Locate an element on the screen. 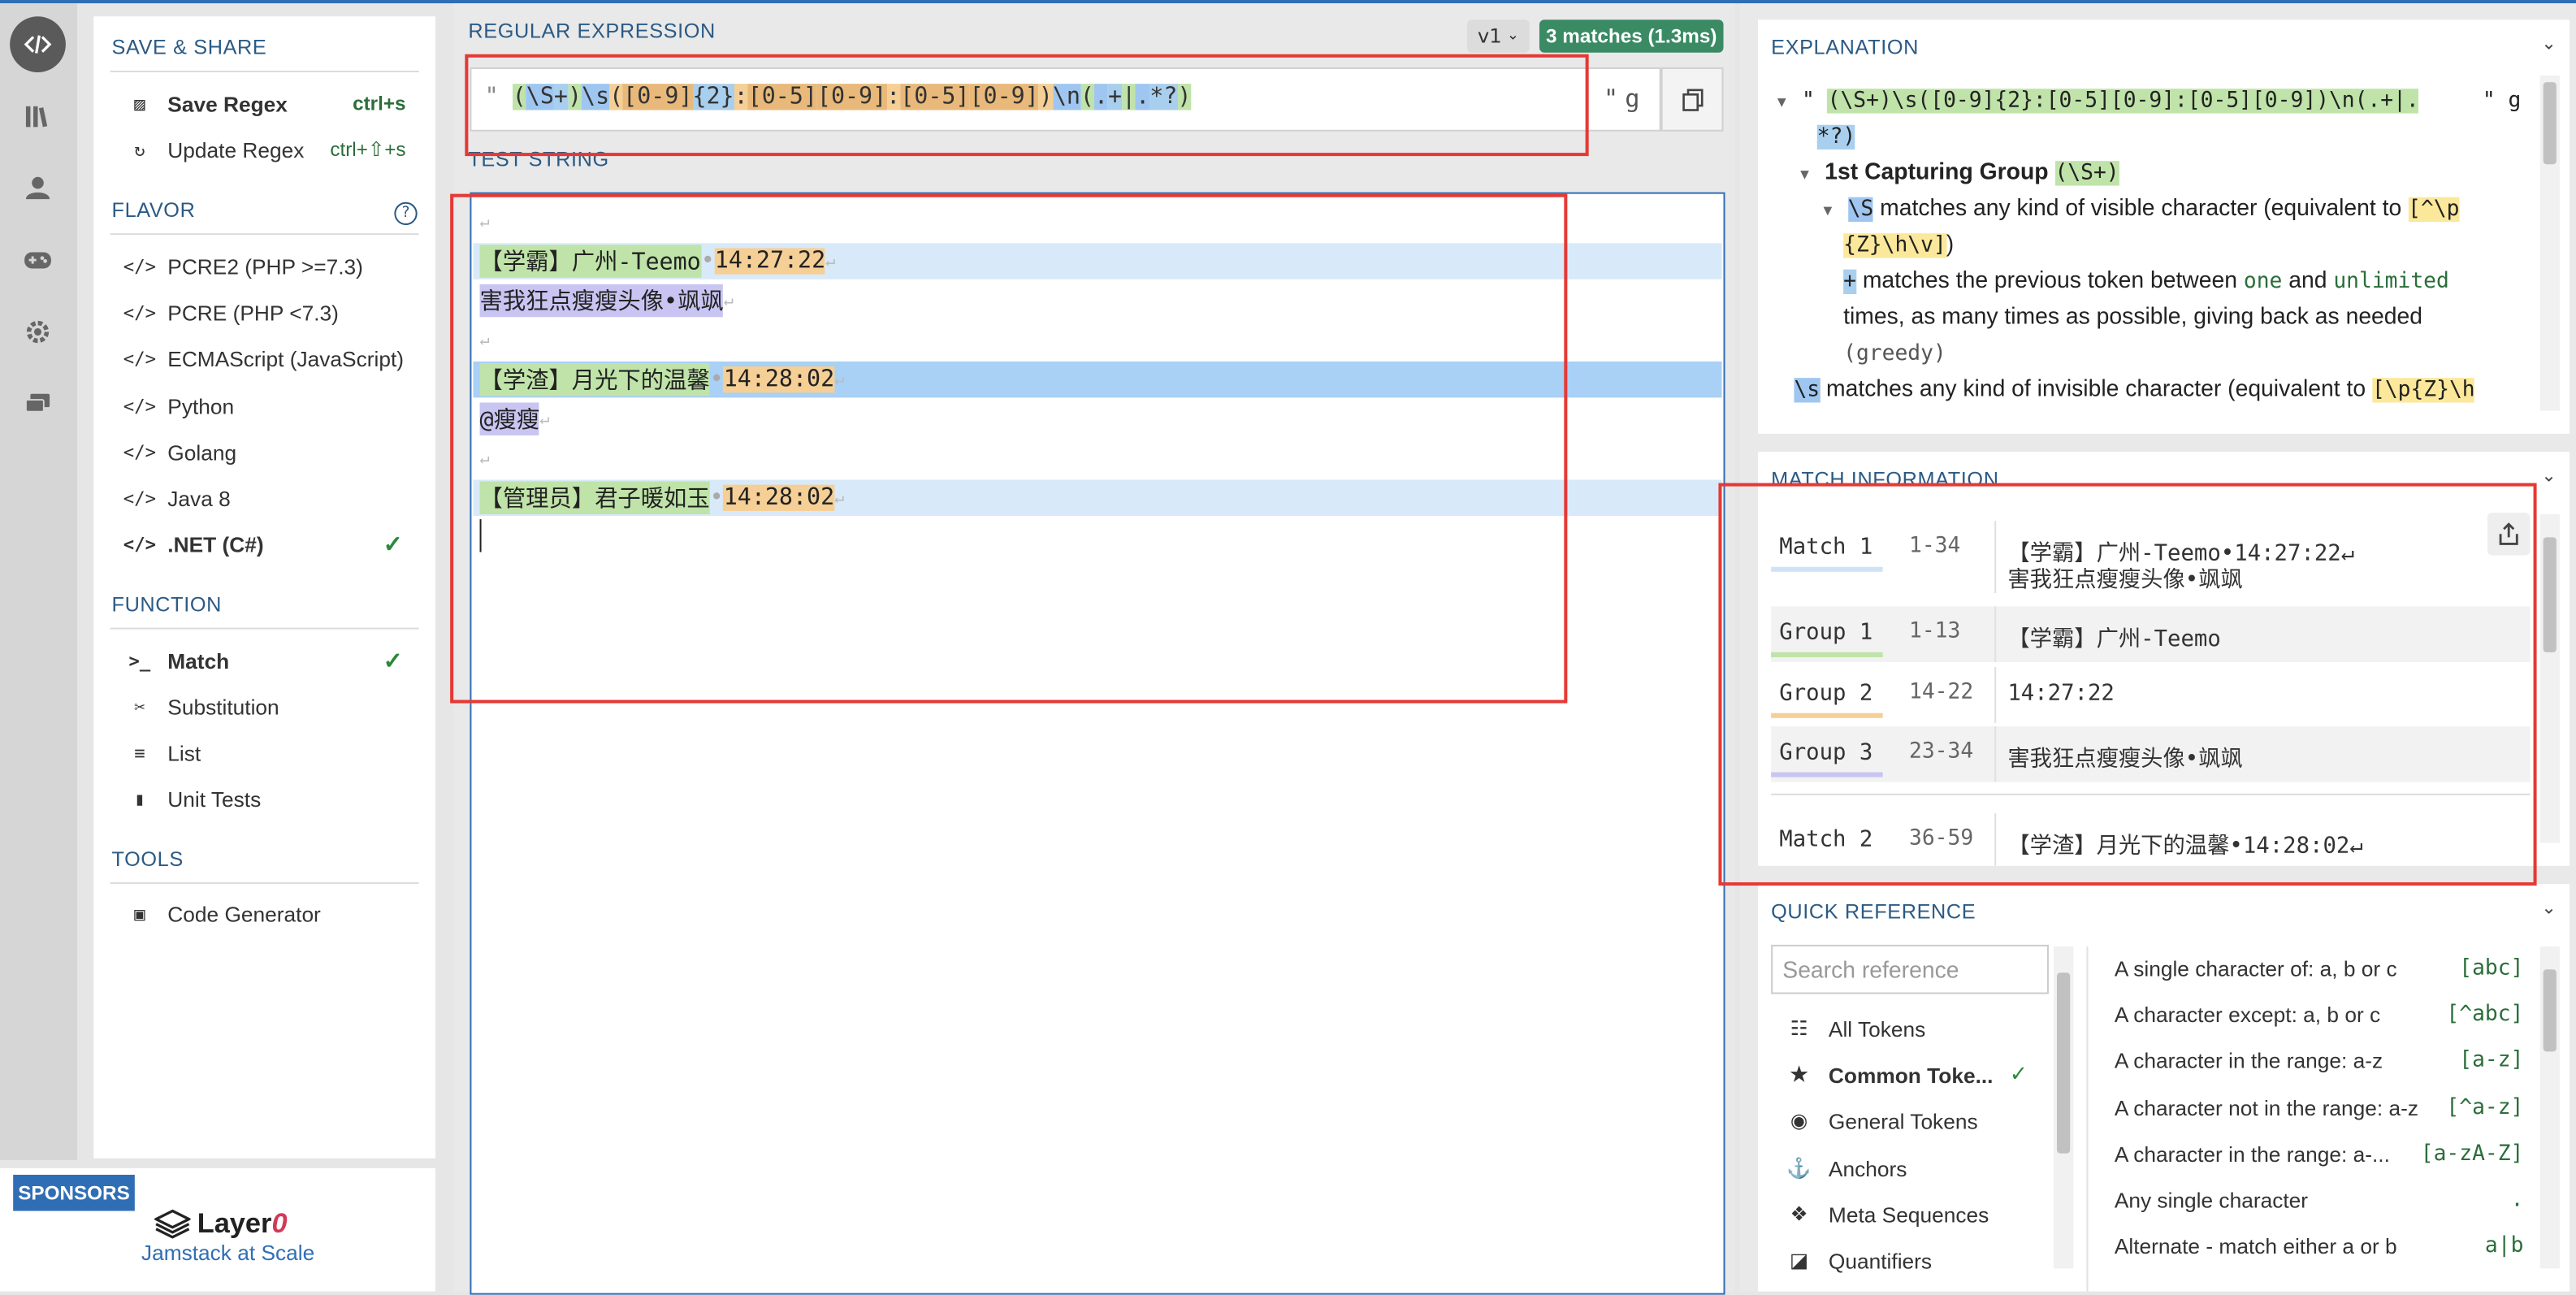  account-icon is located at coordinates (38, 187).